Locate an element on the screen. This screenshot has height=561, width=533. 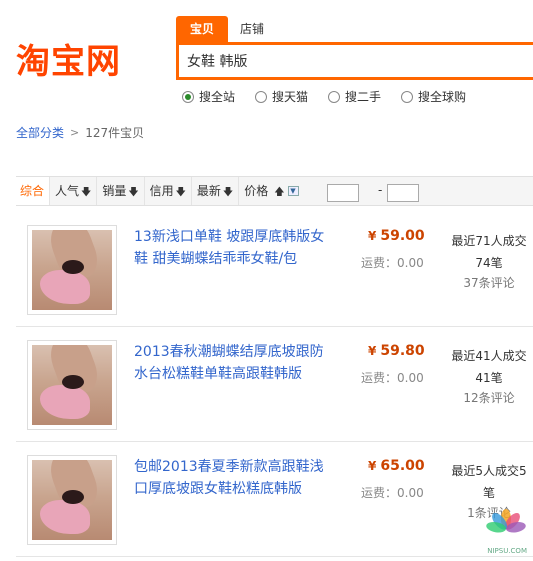
product-title: 包邮2013春夏季新款高跟鞋浅口厚底坡跟女鞋松糕底韩版 is located at coordinates (230, 478).